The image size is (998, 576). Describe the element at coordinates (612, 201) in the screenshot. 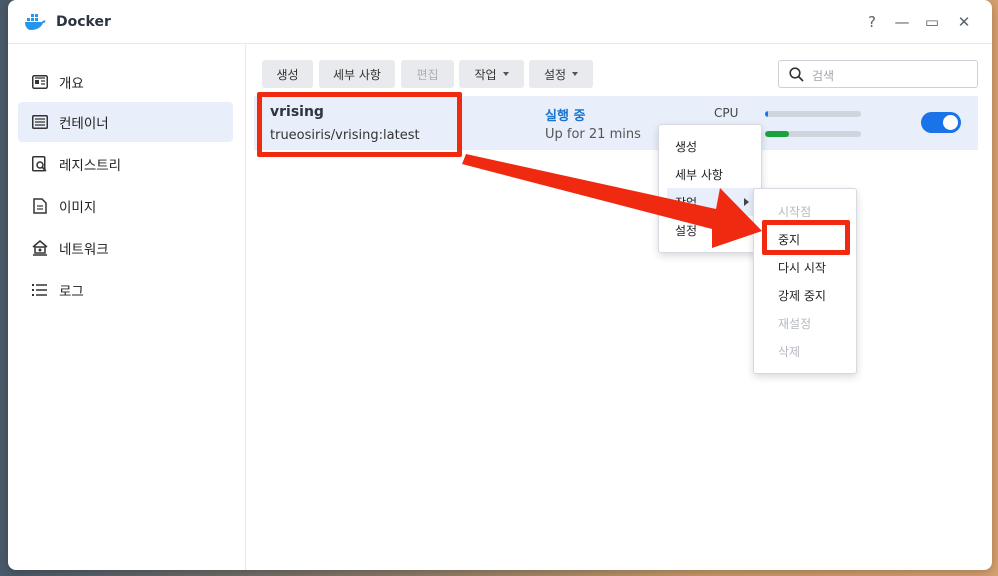

I see `annotation-arrow` at that location.